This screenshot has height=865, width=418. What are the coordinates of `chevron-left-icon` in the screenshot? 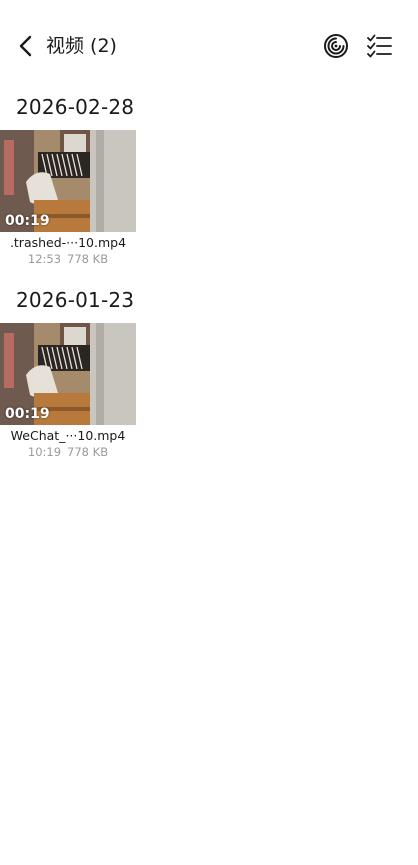 It's located at (25, 46).